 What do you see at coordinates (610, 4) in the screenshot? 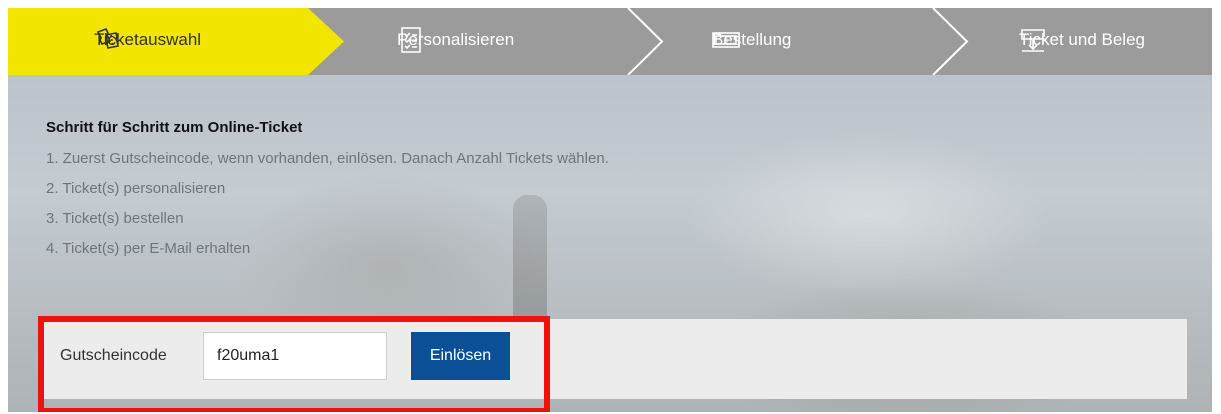
I see `cut-off-header` at bounding box center [610, 4].